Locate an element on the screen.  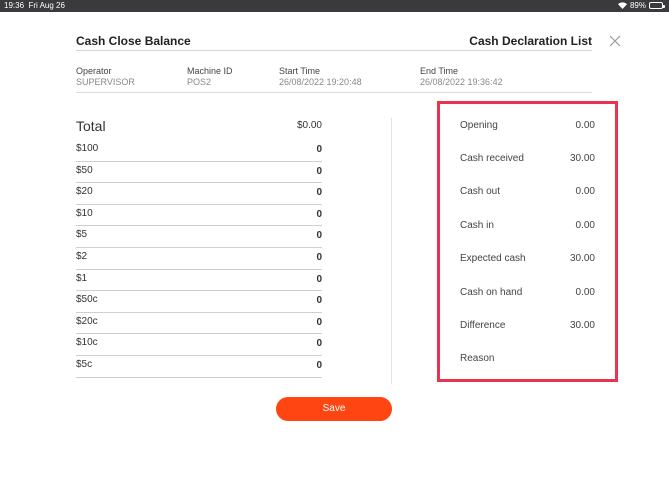
denomination-name: $10 is located at coordinates (84, 213).